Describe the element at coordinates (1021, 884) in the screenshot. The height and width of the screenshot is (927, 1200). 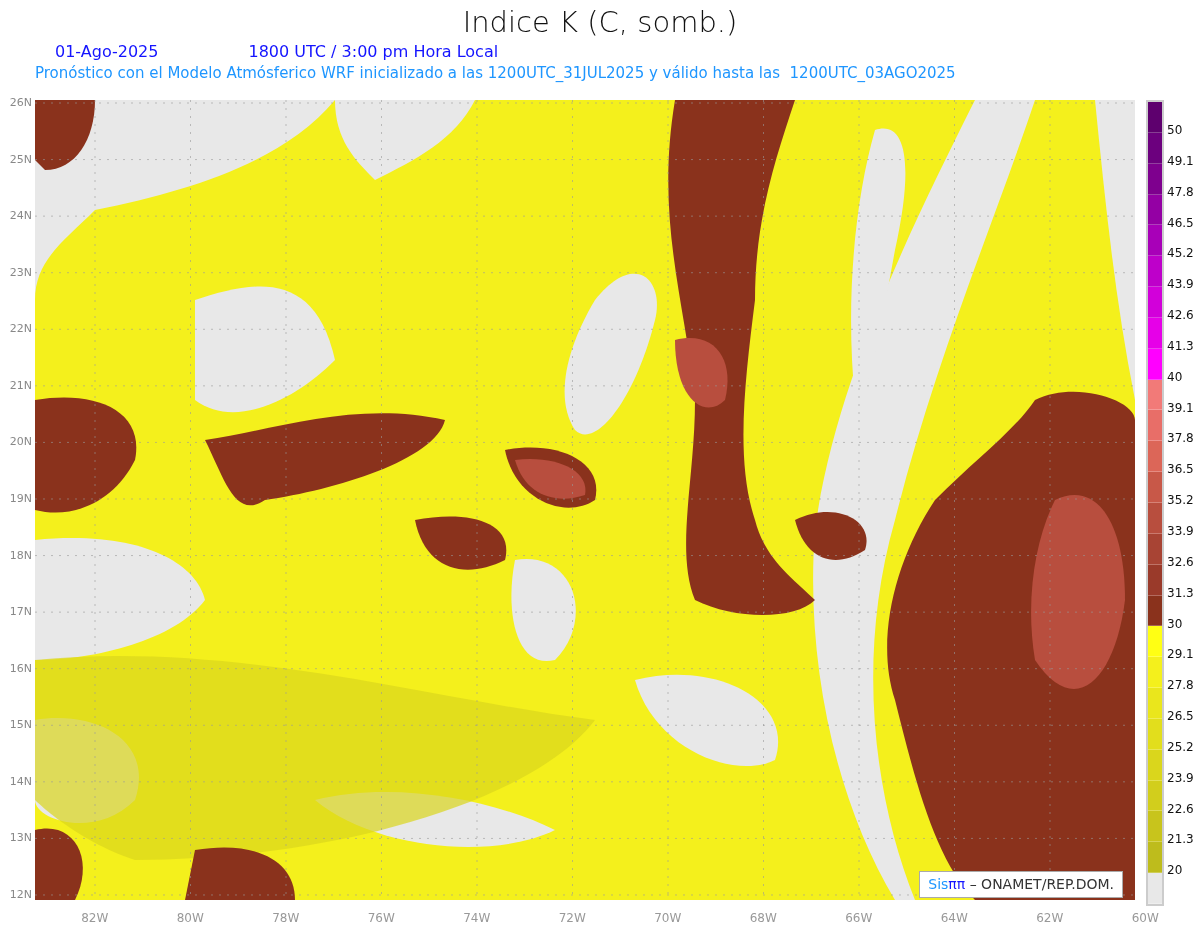
I see `credit-label: Sisππ – ONAMET/REP.DOM.` at that location.